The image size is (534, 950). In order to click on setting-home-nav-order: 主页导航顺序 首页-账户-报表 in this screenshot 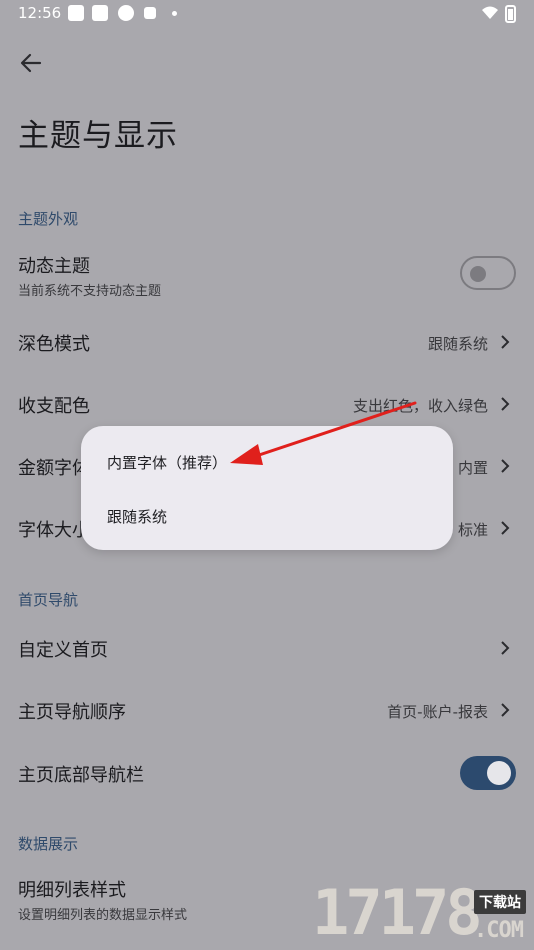, I will do `click(267, 710)`.